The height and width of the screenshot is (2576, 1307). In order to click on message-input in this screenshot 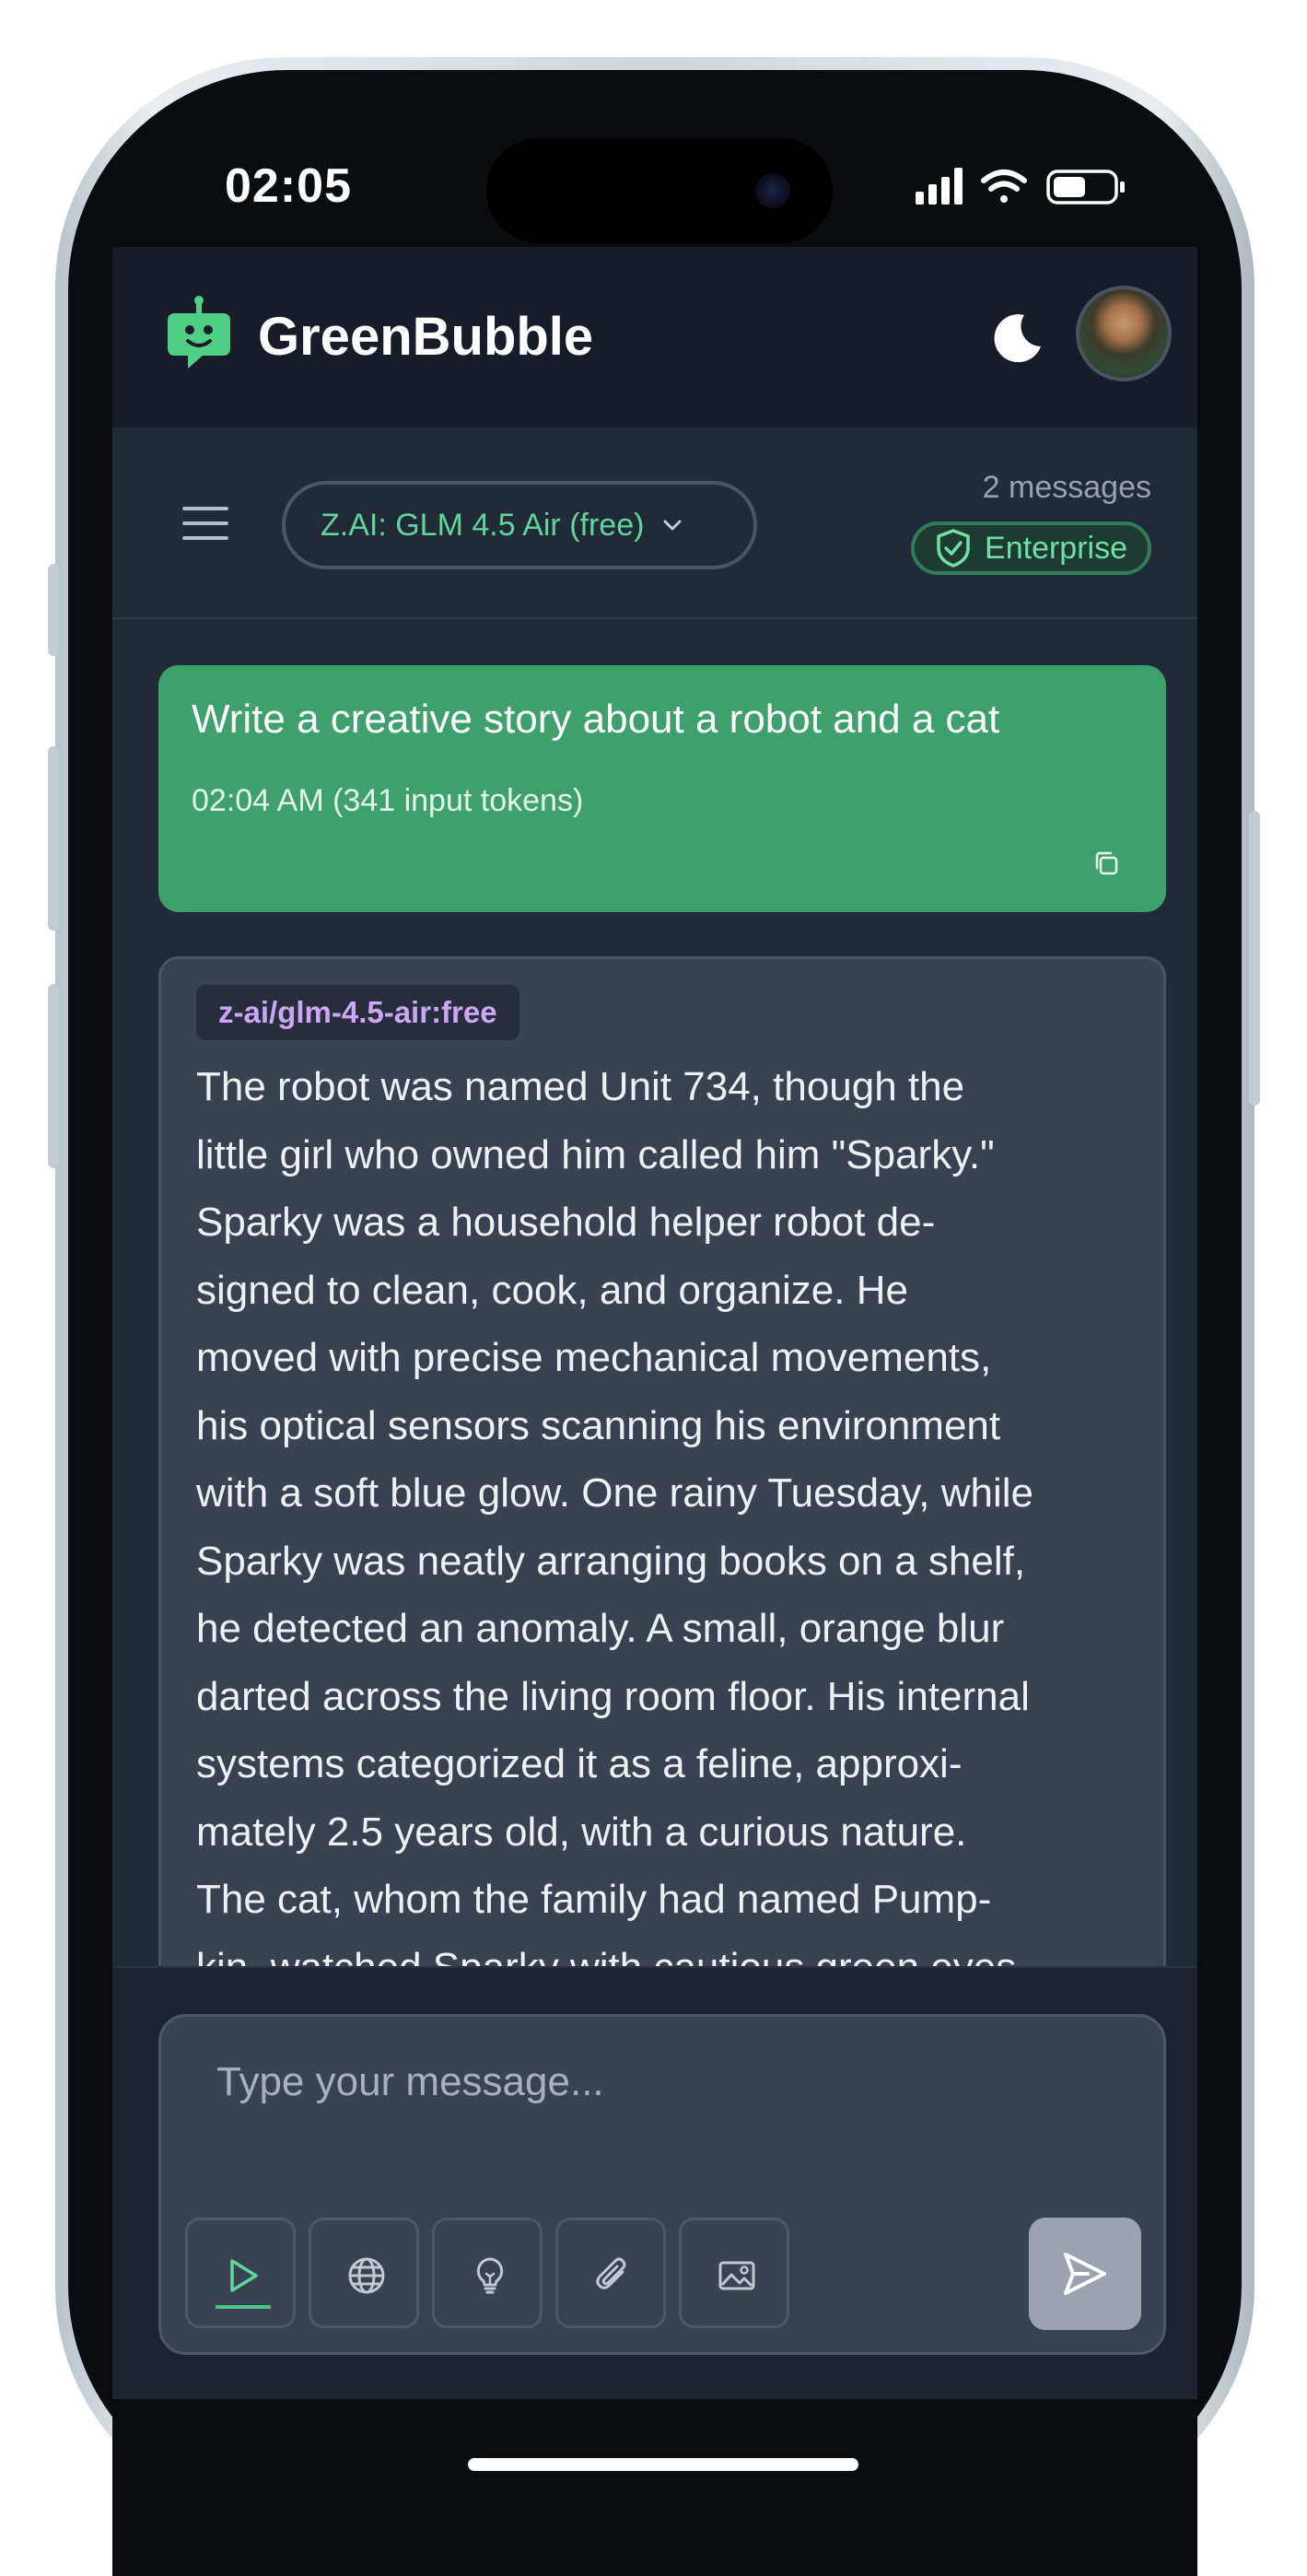, I will do `click(630, 2082)`.